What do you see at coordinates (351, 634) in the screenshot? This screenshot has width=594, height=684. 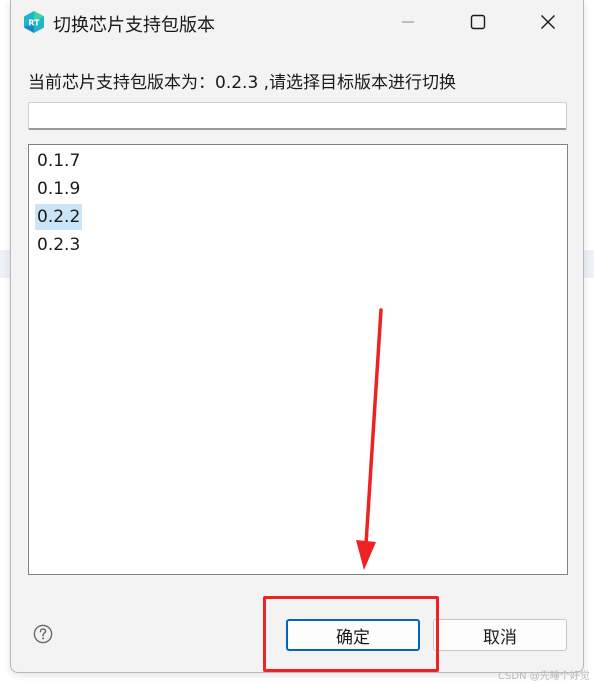 I see `ok-button-highlight` at bounding box center [351, 634].